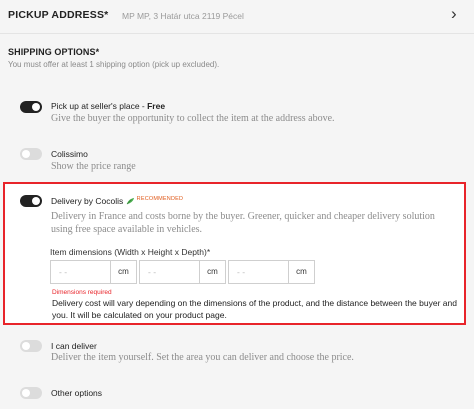  I want to click on option-pickup-label: Pick up at seller's place -, so click(99, 106).